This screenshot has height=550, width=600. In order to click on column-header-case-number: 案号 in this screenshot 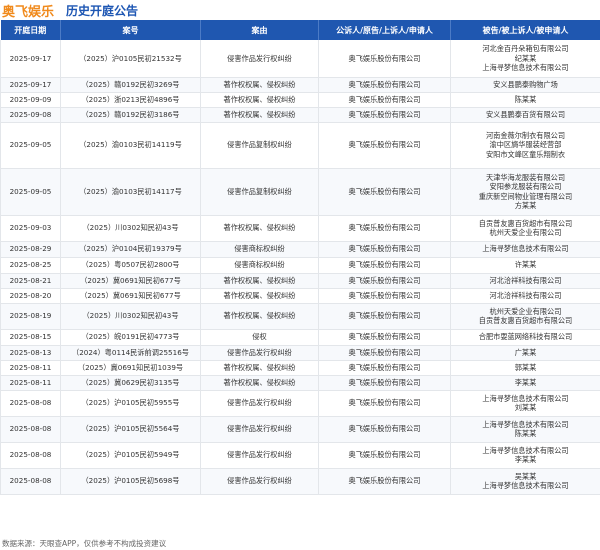, I will do `click(130, 30)`.